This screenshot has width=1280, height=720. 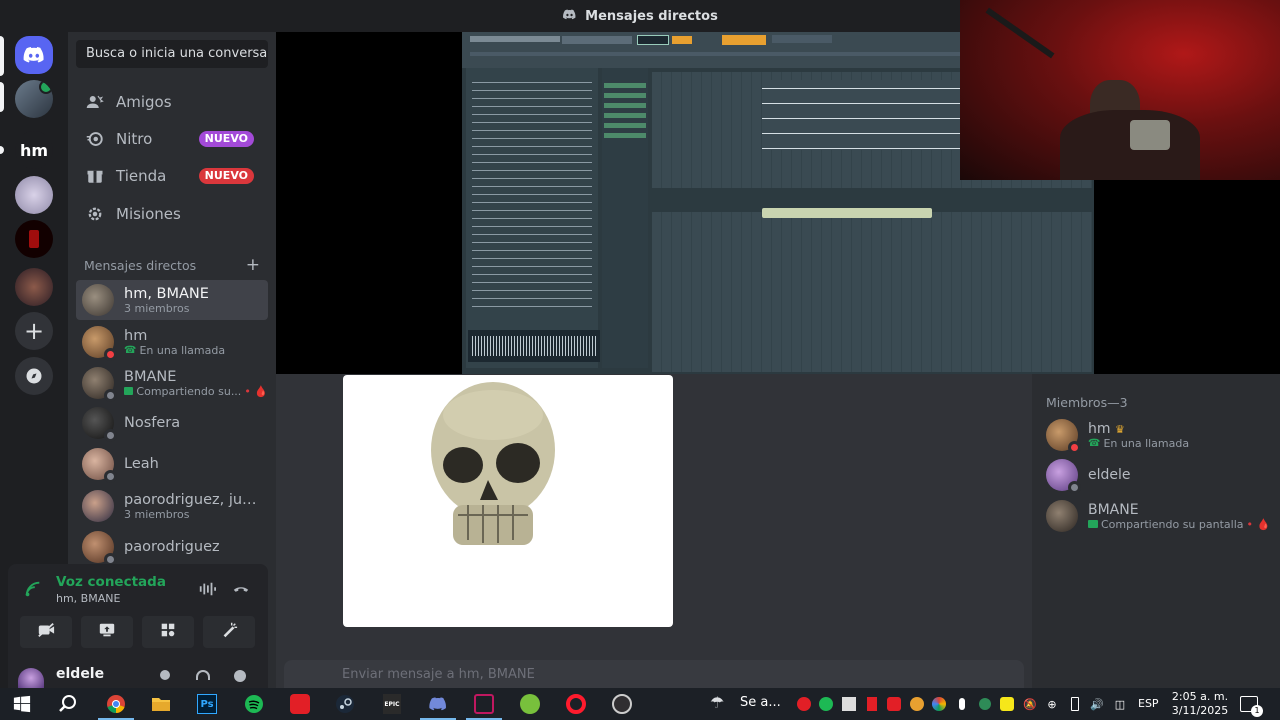 I want to click on discover-button, so click(x=34, y=376).